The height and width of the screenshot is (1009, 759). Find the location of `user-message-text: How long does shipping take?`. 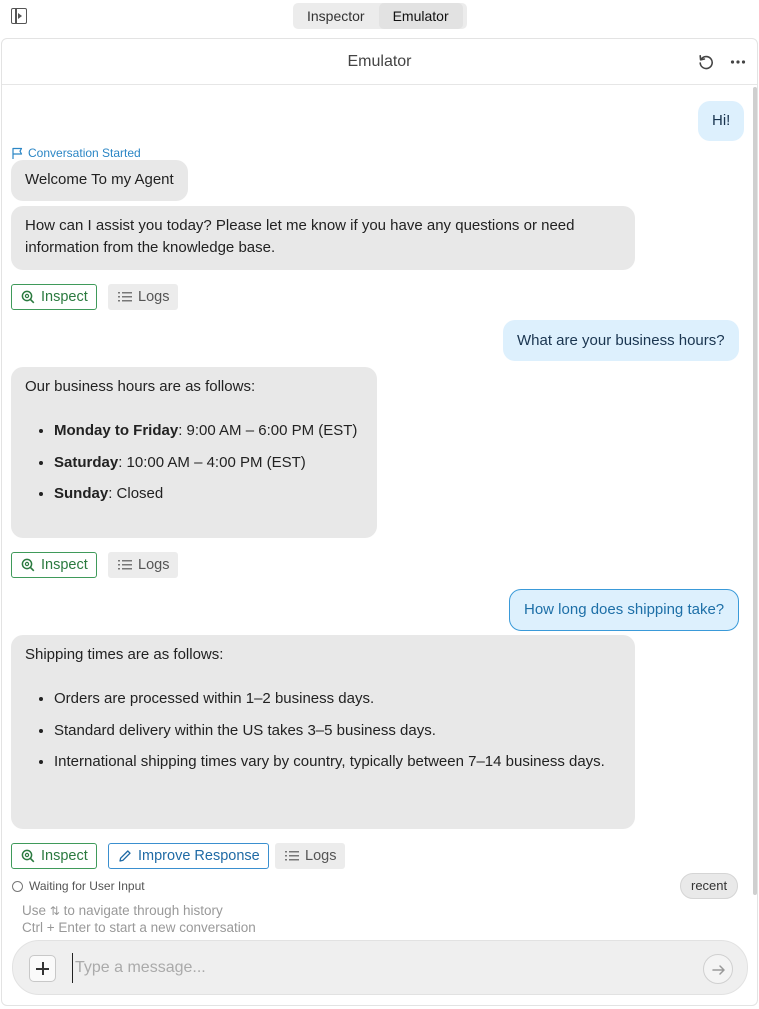

user-message-text: How long does shipping take? is located at coordinates (624, 609).